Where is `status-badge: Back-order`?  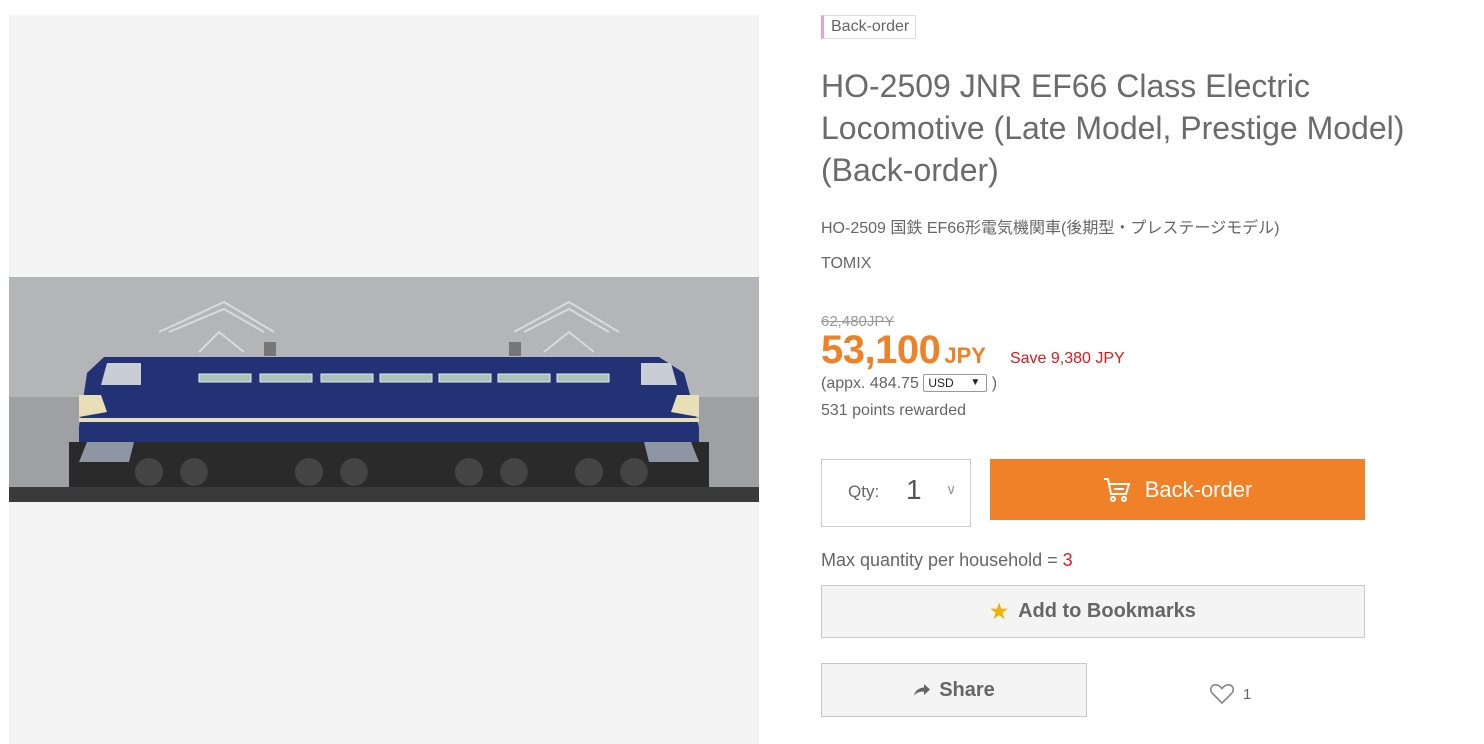
status-badge: Back-order is located at coordinates (869, 27).